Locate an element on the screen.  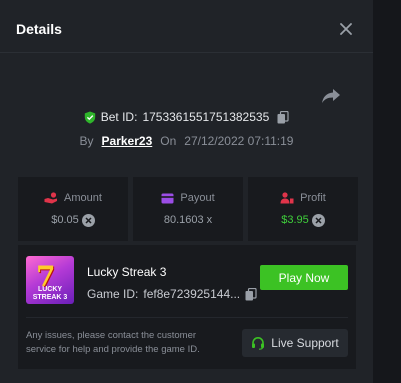
bet-id-label: Bet ID: is located at coordinates (119, 117).